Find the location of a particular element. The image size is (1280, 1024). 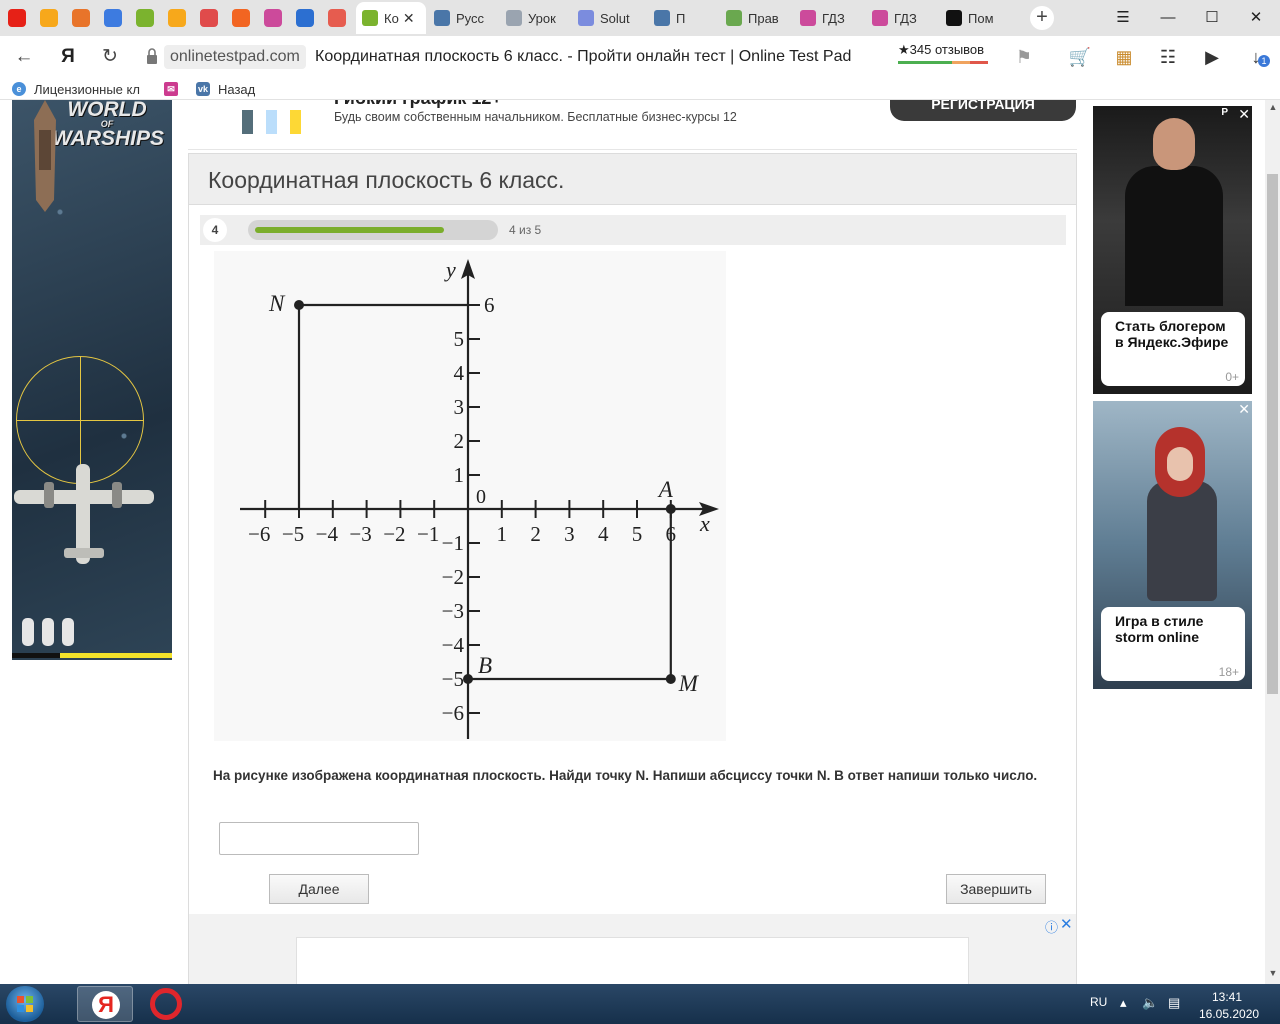

reload-button: ↻ is located at coordinates (110, 57).